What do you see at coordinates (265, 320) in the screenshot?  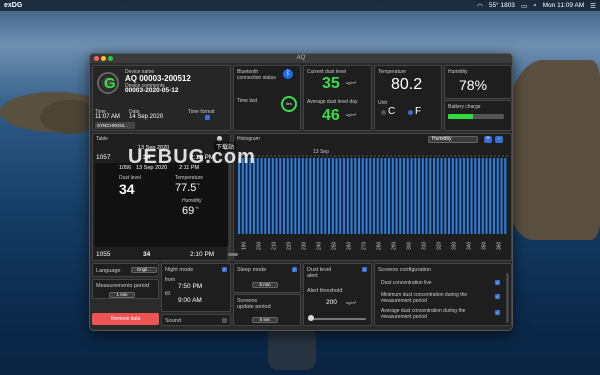 I see `update-period-select: 5 sec` at bounding box center [265, 320].